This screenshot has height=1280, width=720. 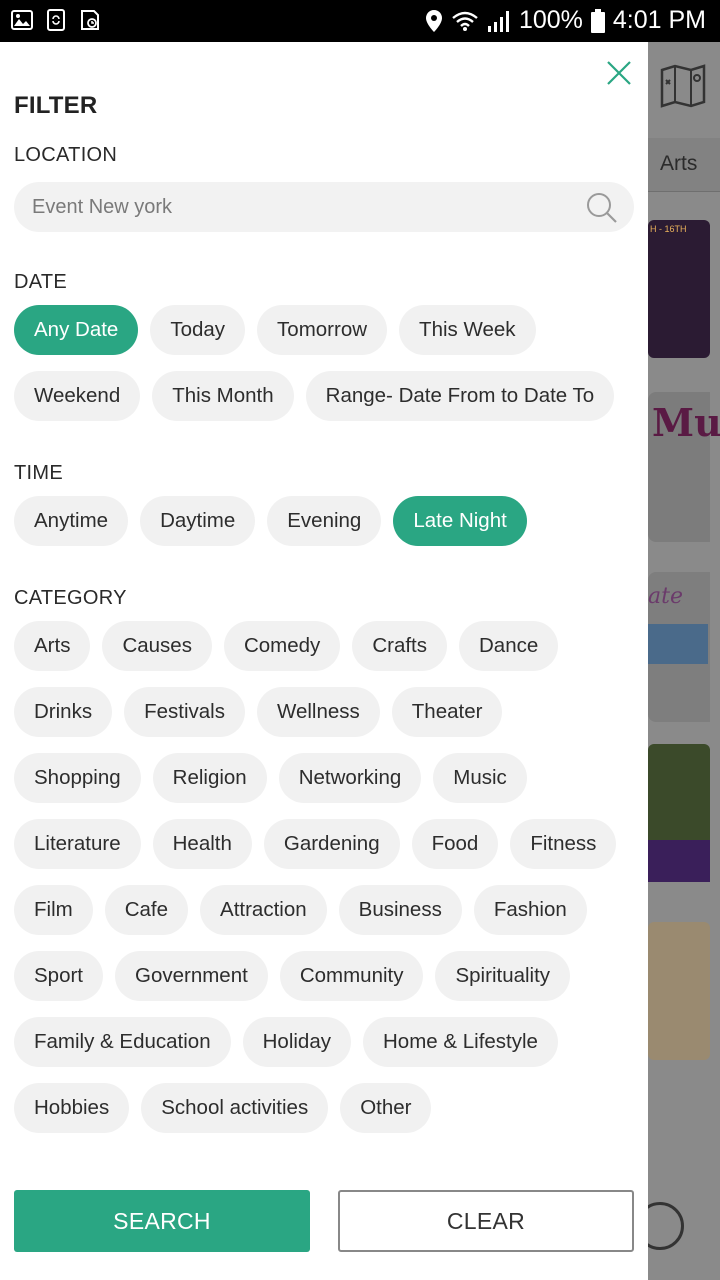 I want to click on chat-fab-button, so click(x=666, y=1226).